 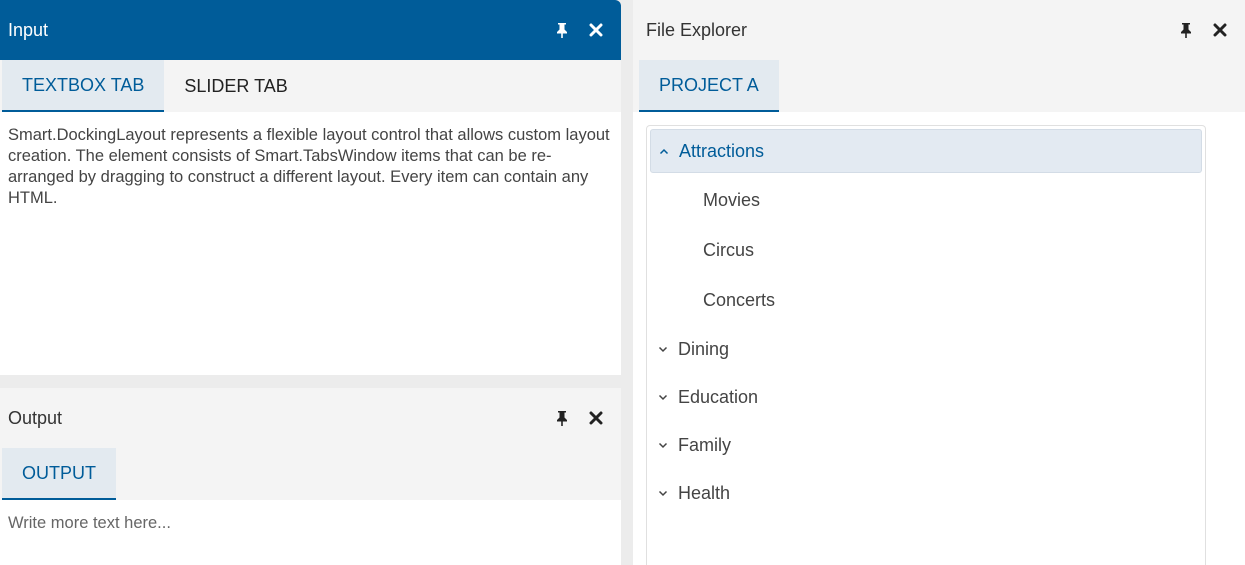 What do you see at coordinates (83, 86) in the screenshot?
I see `tab-textbox: TEXTBOX TAB` at bounding box center [83, 86].